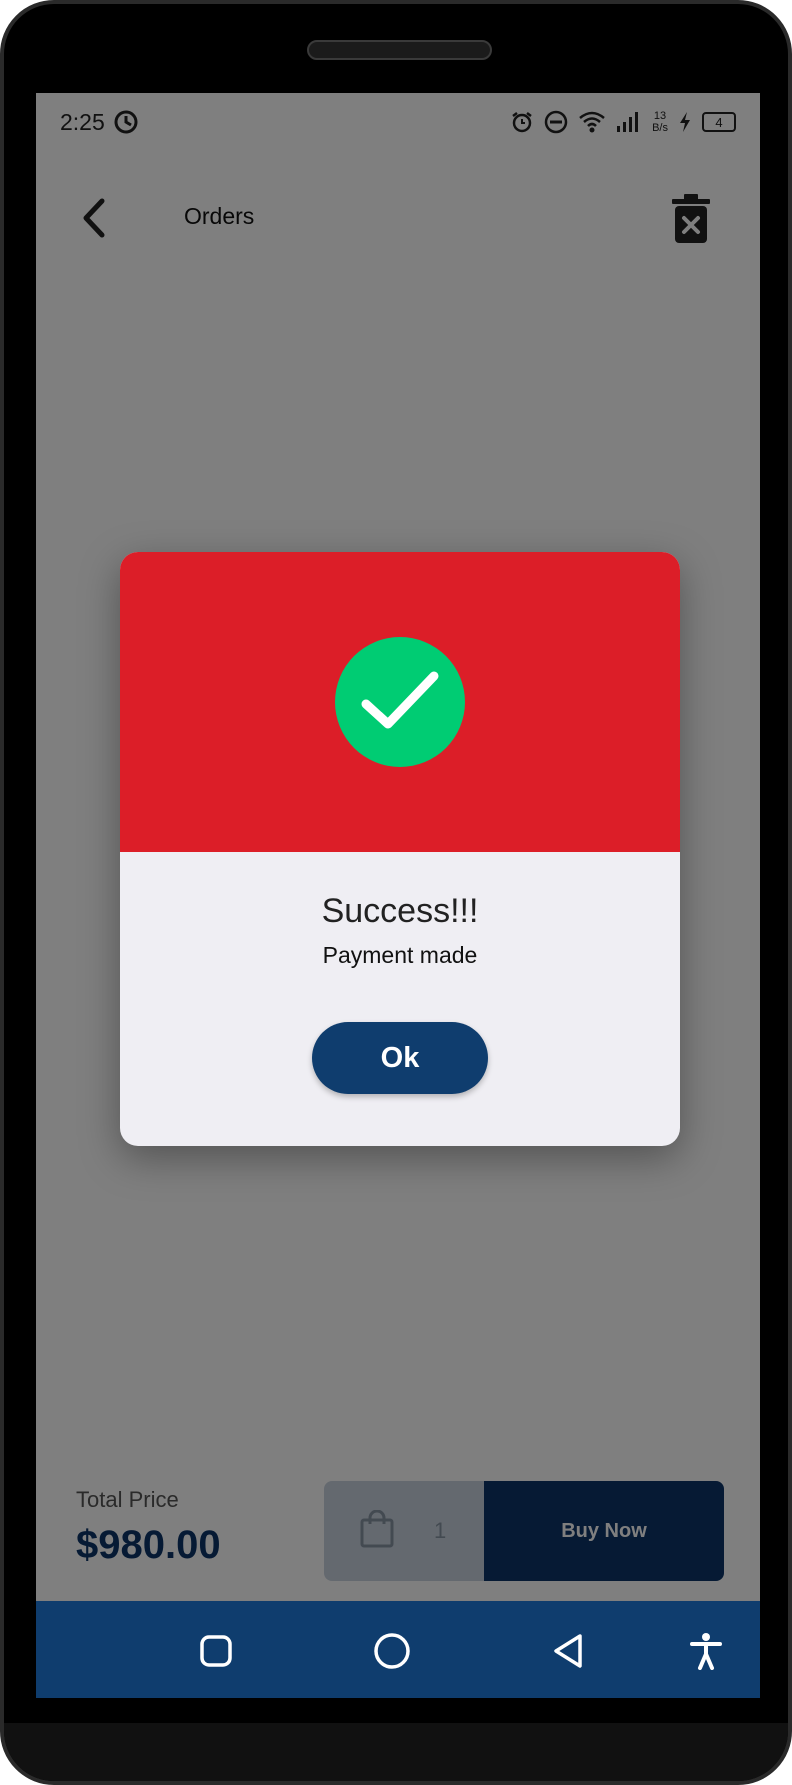 Image resolution: width=792 pixels, height=1785 pixels. Describe the element at coordinates (399, 50) in the screenshot. I see `phone-speaker` at that location.